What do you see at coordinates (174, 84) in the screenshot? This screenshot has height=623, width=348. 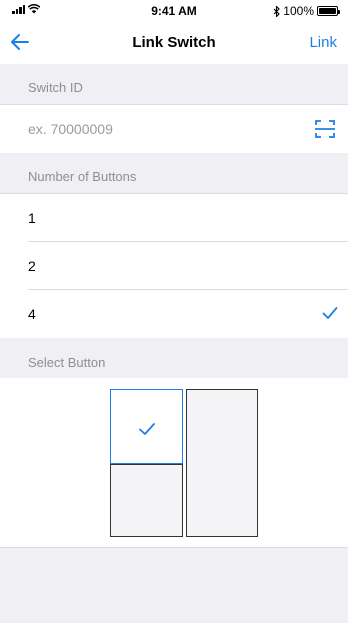 I see `switch-id-header: Switch ID` at bounding box center [174, 84].